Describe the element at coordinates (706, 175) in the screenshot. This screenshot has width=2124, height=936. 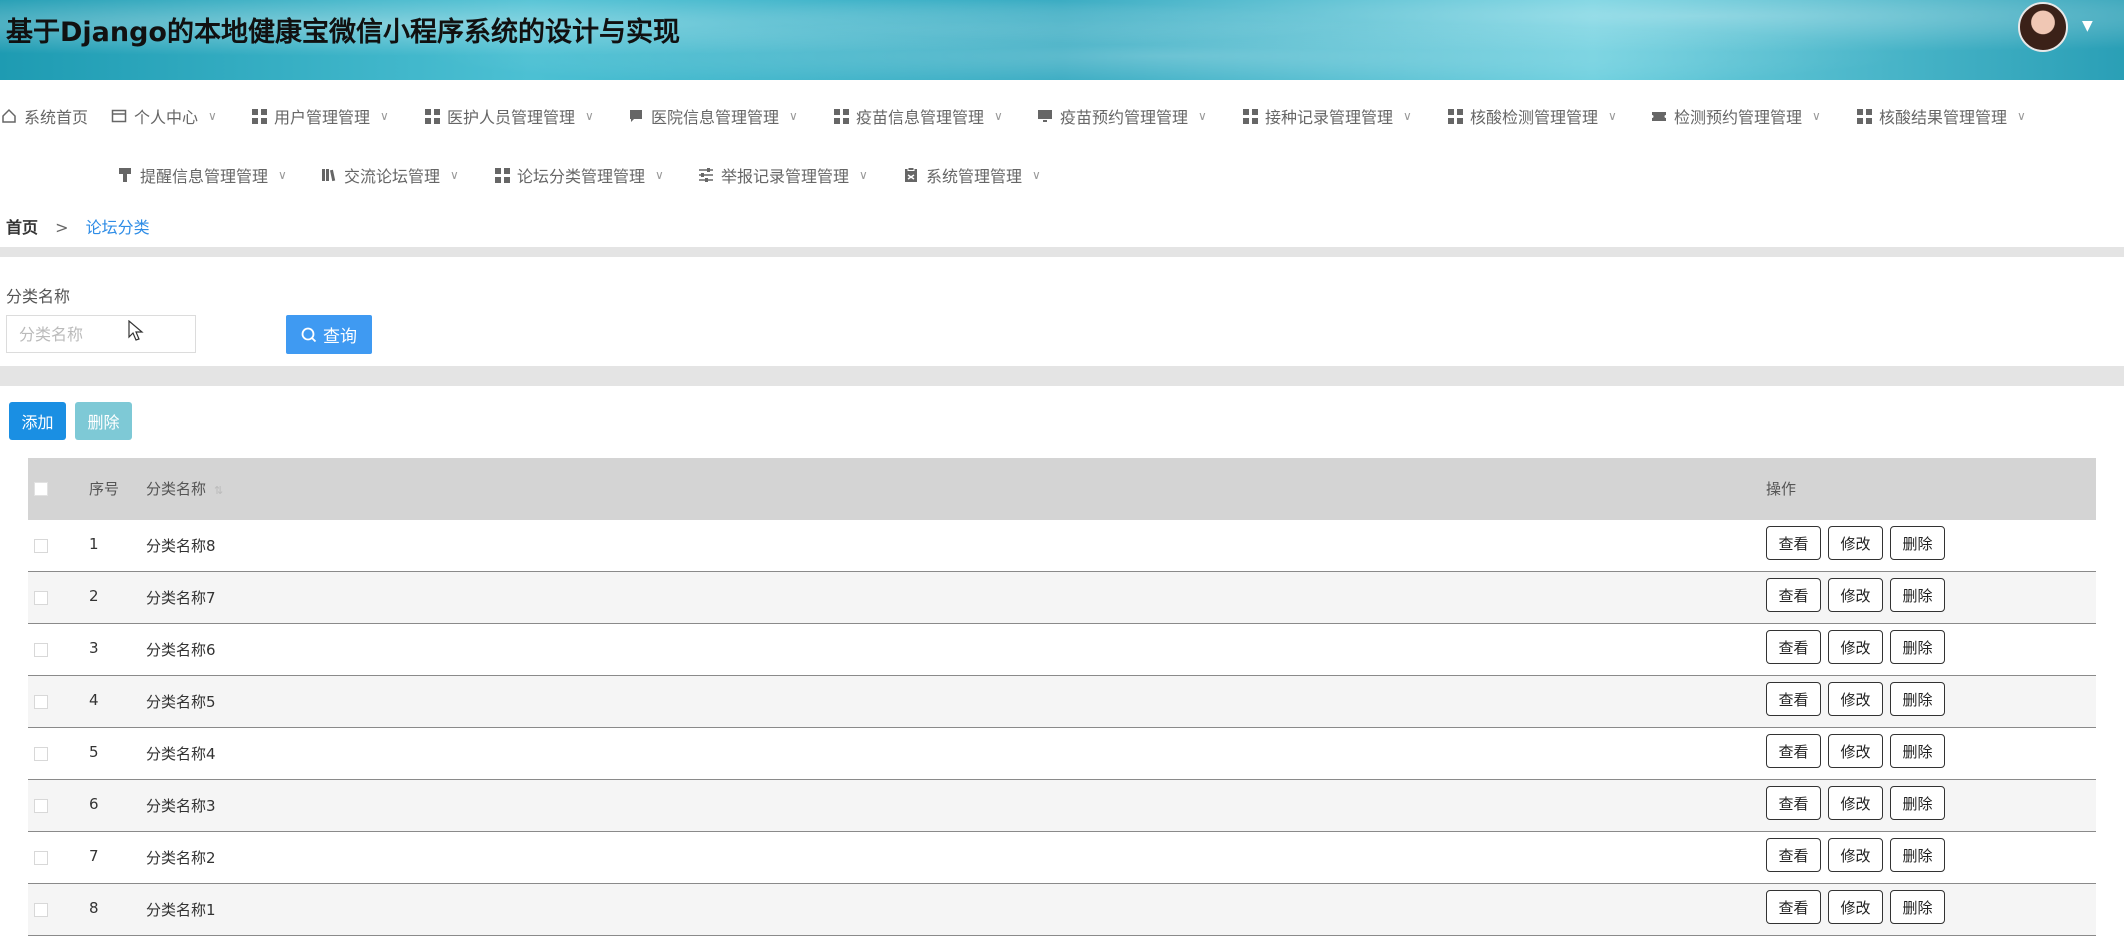
I see `sliders-icon` at that location.